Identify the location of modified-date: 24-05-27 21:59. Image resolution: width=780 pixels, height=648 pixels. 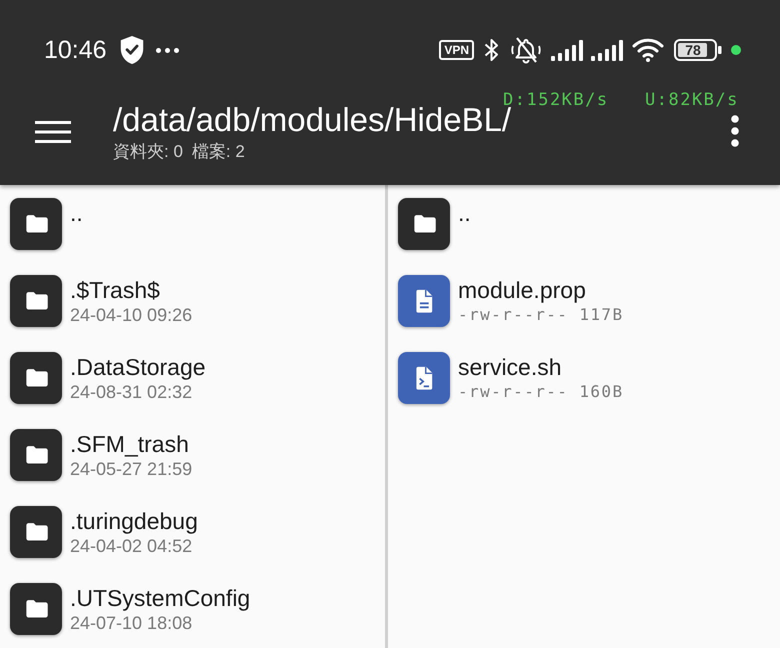
(131, 469).